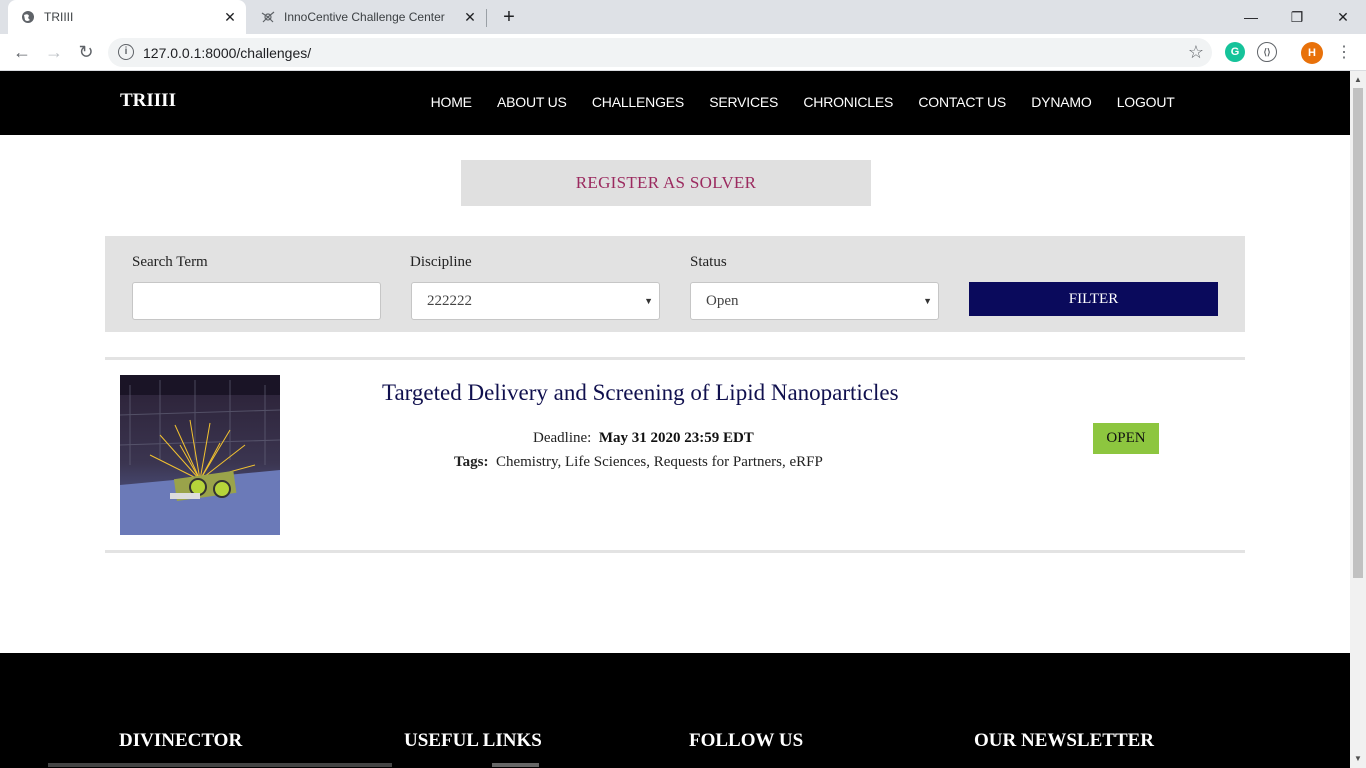  What do you see at coordinates (126, 52) in the screenshot?
I see `info-icon: i` at bounding box center [126, 52].